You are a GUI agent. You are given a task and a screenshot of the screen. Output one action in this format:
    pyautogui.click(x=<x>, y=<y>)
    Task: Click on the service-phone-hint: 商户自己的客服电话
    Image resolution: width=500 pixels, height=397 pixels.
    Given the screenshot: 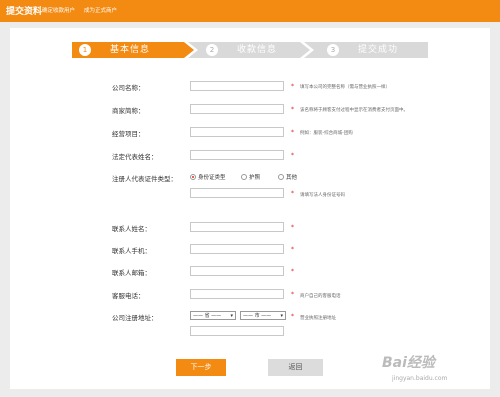 What is the action you would take?
    pyautogui.click(x=320, y=296)
    